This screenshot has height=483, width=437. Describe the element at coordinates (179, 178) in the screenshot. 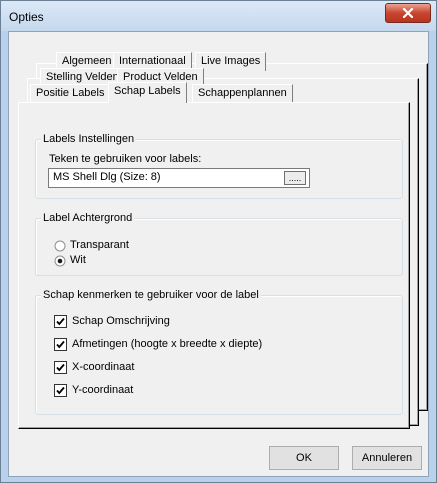

I see `font-field: MS Shell Dlg (Size: 8)` at that location.